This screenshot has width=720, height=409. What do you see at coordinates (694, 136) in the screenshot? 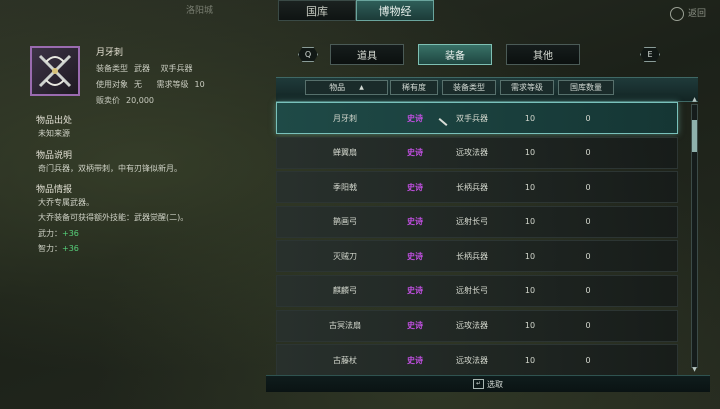
I see `scrollbar-thumb` at bounding box center [694, 136].